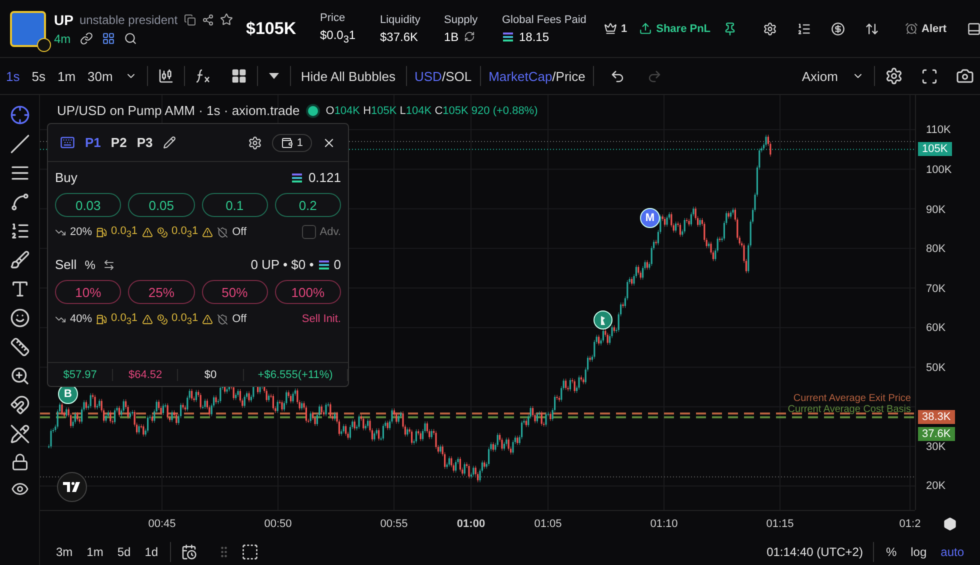 This screenshot has width=980, height=565. What do you see at coordinates (64, 20) in the screenshot?
I see `token-symbol: UP` at bounding box center [64, 20].